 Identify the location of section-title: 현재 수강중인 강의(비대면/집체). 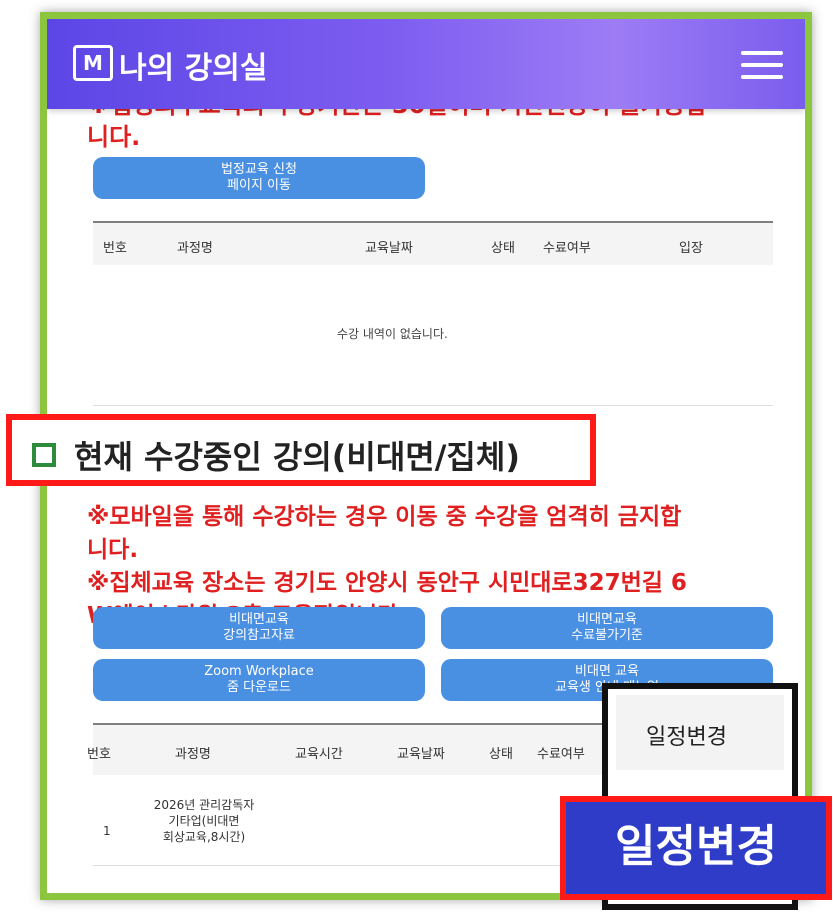
(297, 457).